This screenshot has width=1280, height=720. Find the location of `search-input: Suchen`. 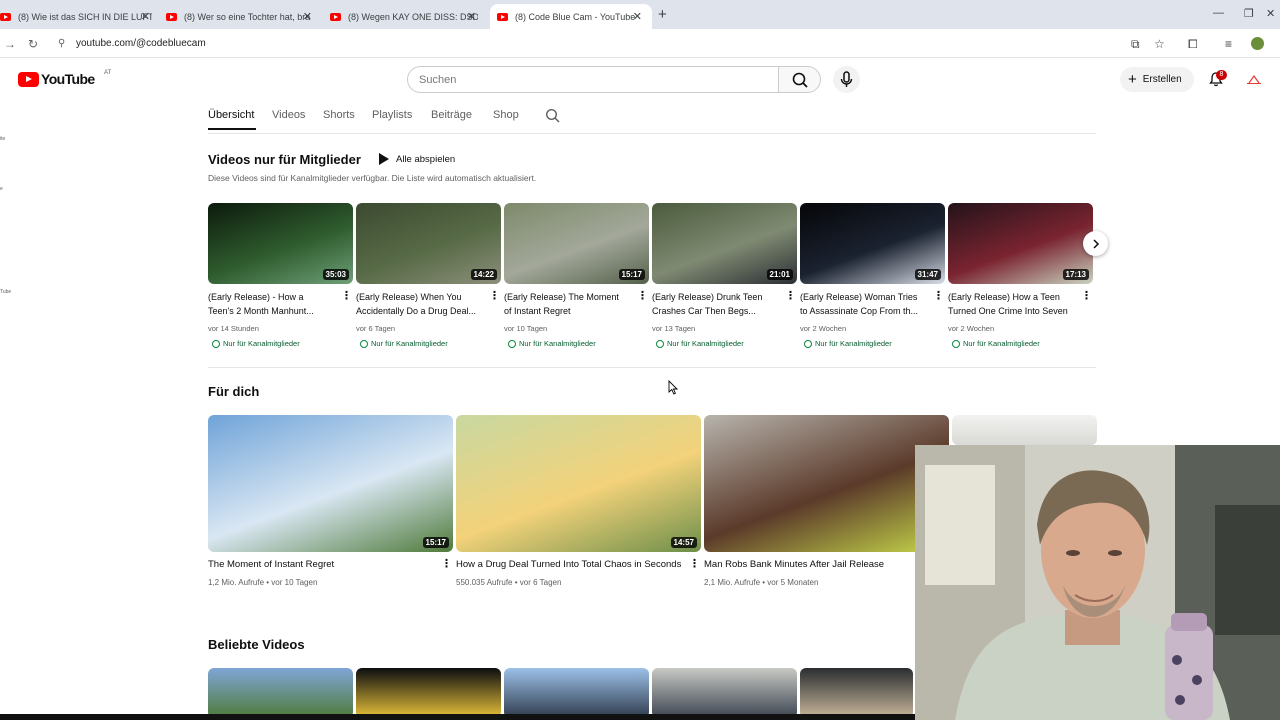

search-input: Suchen is located at coordinates (593, 79).